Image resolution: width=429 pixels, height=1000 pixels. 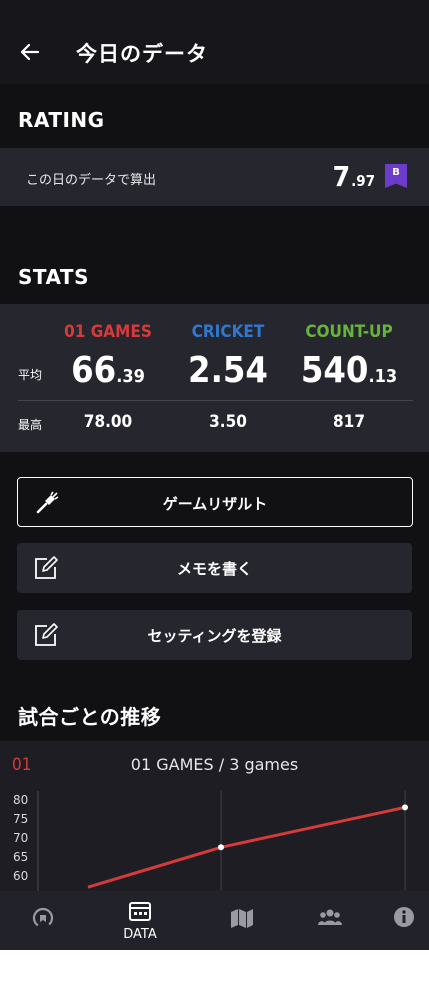 I want to click on register-setting-label: セッティングを登録, so click(x=214, y=636).